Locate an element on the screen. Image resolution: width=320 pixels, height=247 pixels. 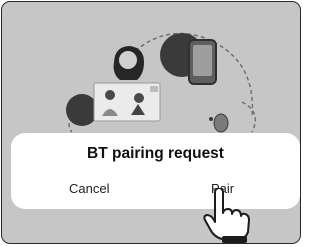
video-call-icon is located at coordinates (127, 102).